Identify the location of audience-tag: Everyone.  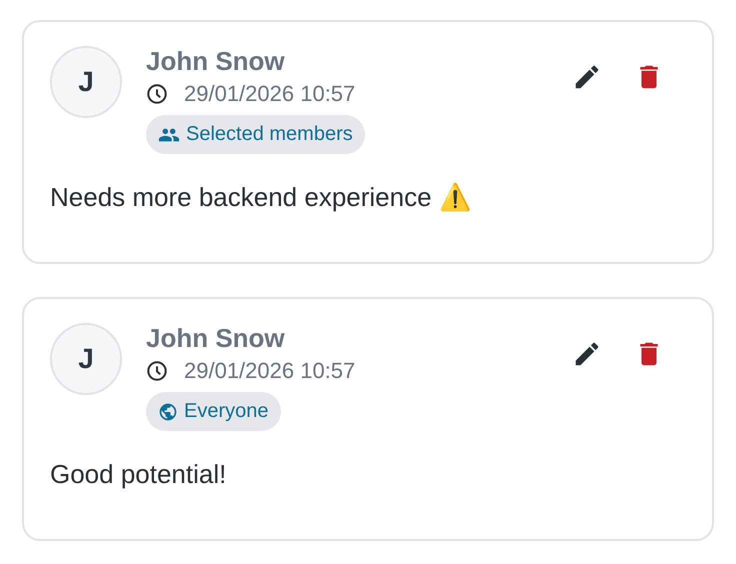
(213, 411).